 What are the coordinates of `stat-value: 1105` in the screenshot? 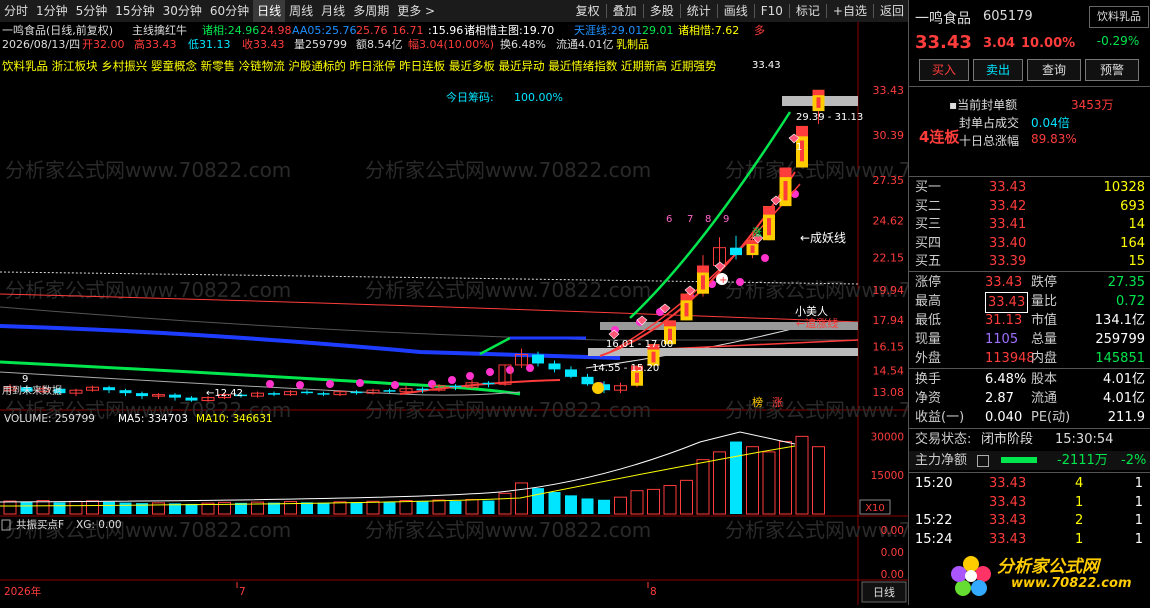 It's located at (1002, 339).